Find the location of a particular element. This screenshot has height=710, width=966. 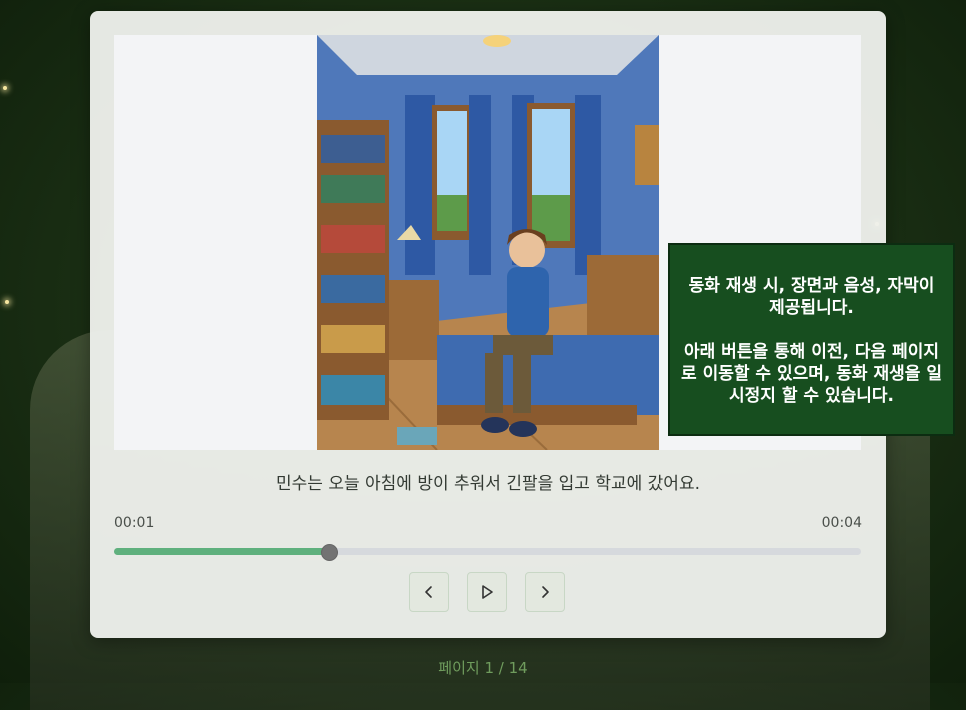

story-subtitle: 민수는 오늘 아침에 방이 추워서 긴팔을 입고 학교에 갔어요. is located at coordinates (488, 484).